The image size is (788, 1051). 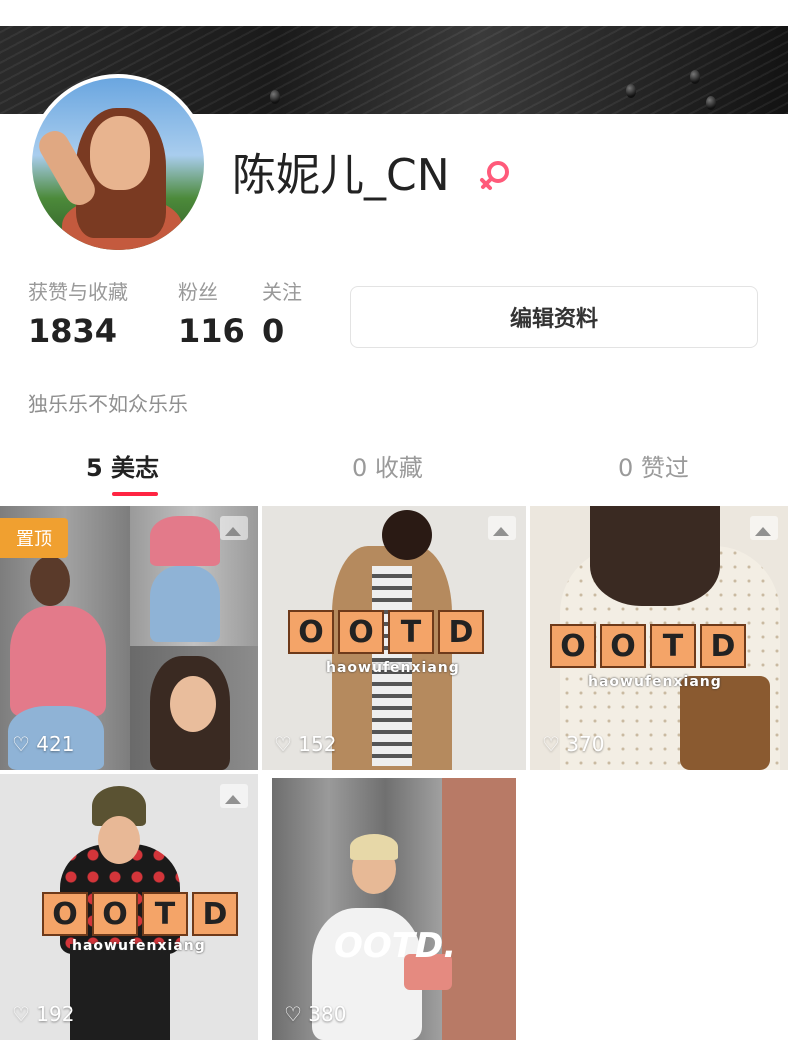 I want to click on tab-notes: 5 美志, so click(x=122, y=465).